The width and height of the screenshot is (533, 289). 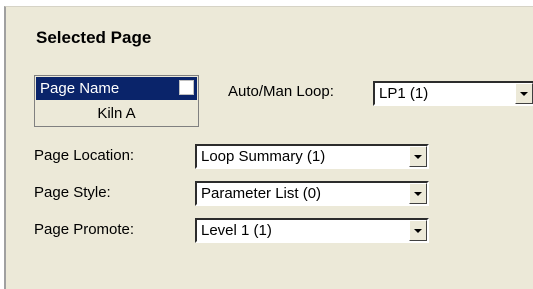 I want to click on checkbox-icon, so click(x=186, y=87).